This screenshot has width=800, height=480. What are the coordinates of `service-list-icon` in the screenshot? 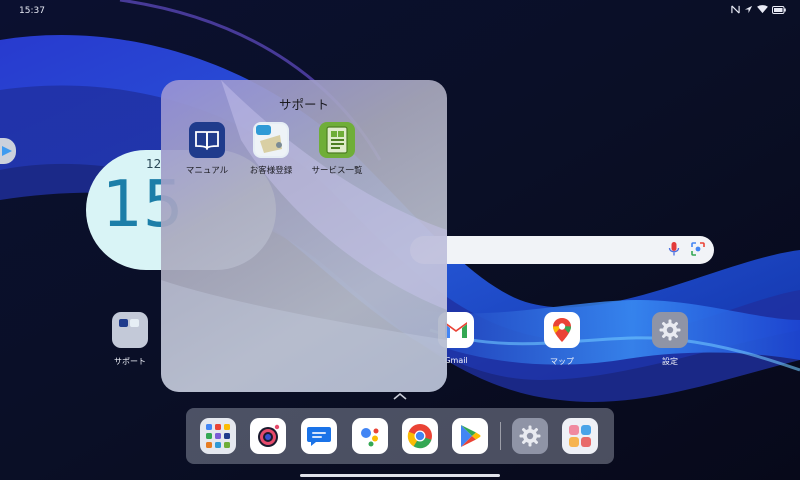 It's located at (337, 140).